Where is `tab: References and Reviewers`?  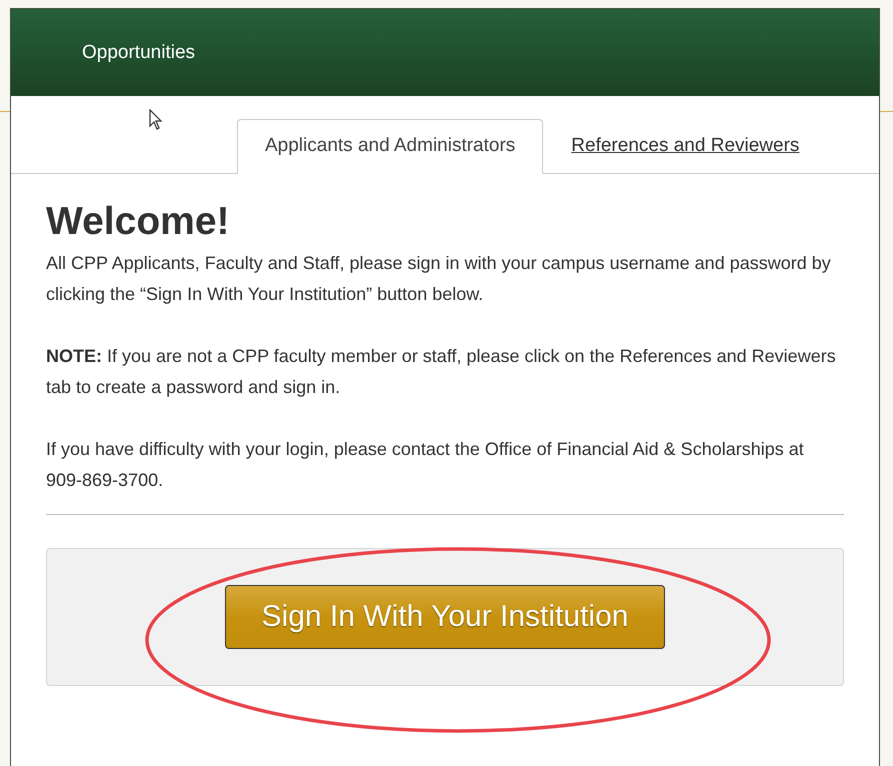
tab: References and Reviewers is located at coordinates (685, 146).